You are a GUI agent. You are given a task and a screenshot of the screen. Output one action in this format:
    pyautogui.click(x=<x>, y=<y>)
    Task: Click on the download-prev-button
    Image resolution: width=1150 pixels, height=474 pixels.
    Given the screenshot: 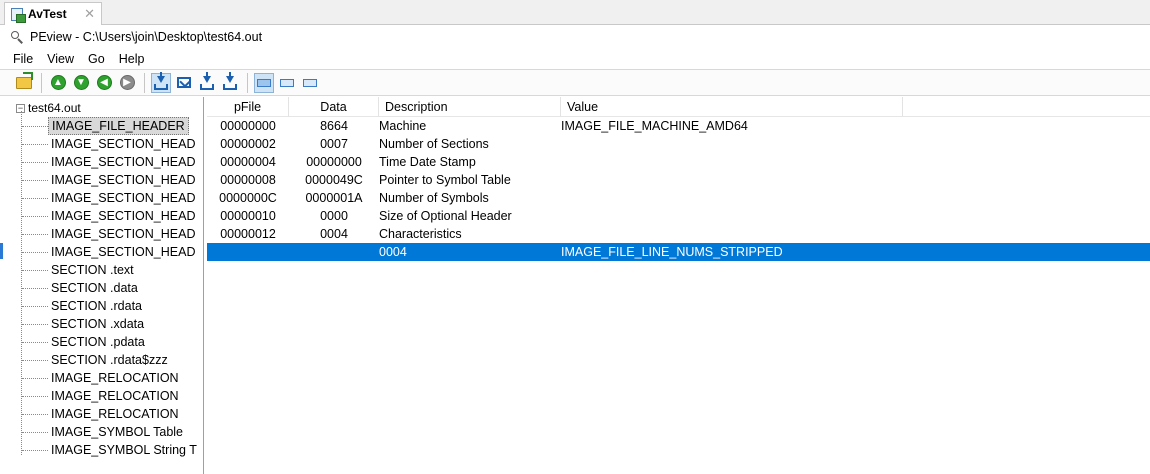 What is the action you would take?
    pyautogui.click(x=207, y=82)
    